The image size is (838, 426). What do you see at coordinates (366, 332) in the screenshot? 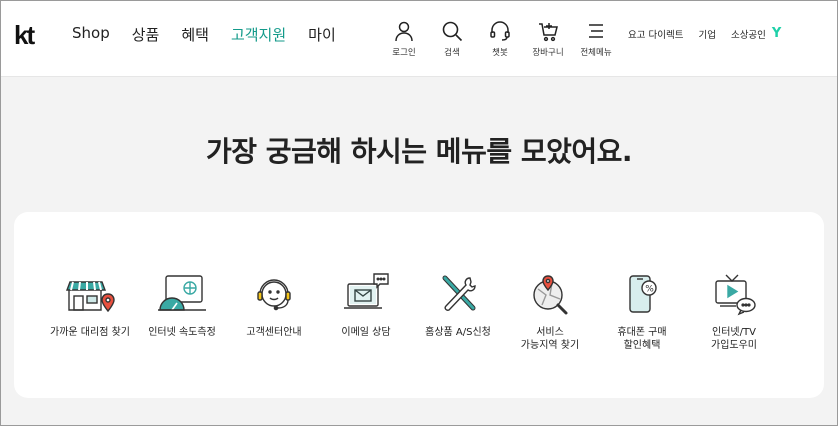
I see `quick-email-consult-label: 이메일 상담` at bounding box center [366, 332].